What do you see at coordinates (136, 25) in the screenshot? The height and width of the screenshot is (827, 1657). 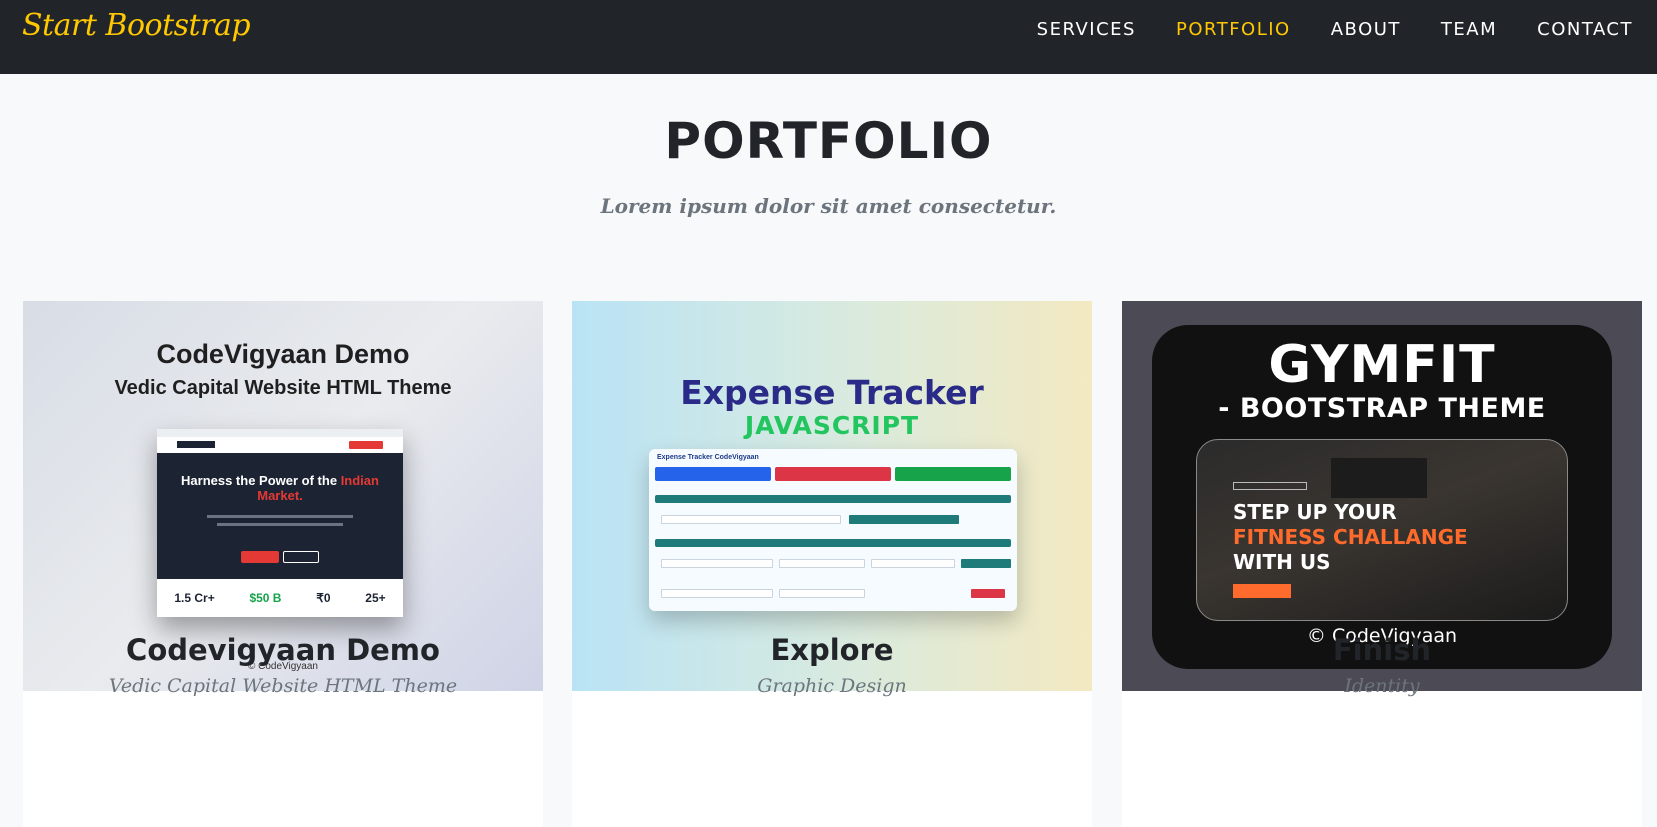 I see `brand-logo: Start Bootstrap` at bounding box center [136, 25].